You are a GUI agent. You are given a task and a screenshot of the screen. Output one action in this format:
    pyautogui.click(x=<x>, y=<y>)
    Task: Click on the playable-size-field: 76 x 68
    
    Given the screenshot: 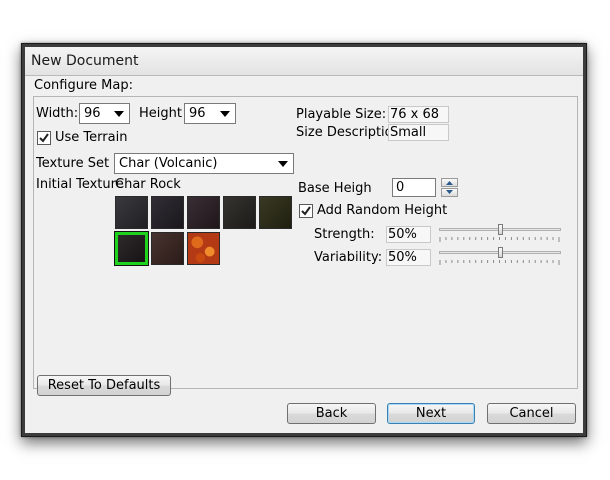 What is the action you would take?
    pyautogui.click(x=418, y=114)
    